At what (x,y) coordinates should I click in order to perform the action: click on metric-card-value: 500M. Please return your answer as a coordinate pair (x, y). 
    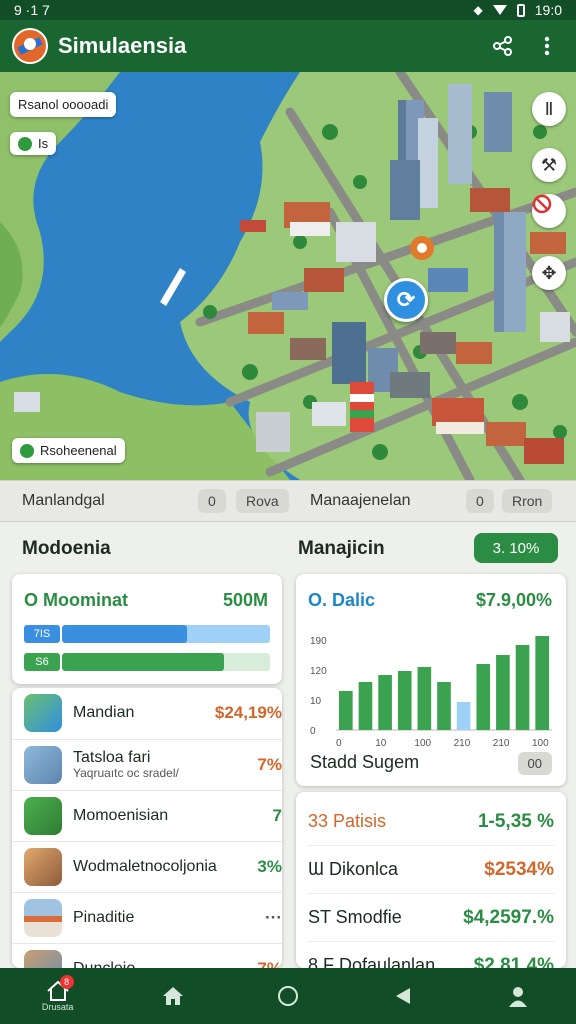
    Looking at the image, I should click on (245, 600).